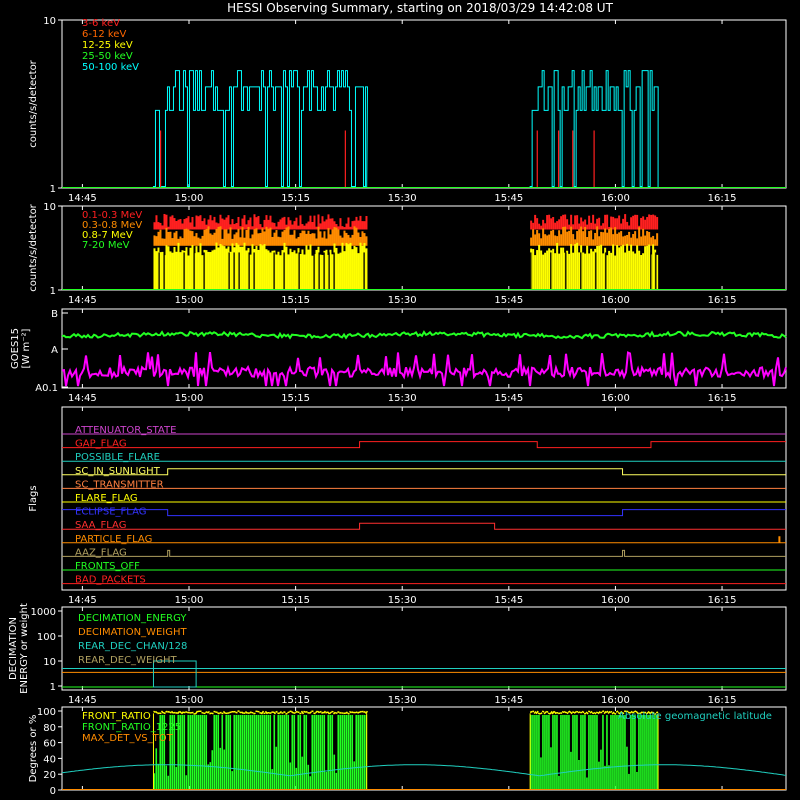 The height and width of the screenshot is (800, 800). What do you see at coordinates (424, 526) in the screenshot?
I see `flag-line-saa_flag` at bounding box center [424, 526].